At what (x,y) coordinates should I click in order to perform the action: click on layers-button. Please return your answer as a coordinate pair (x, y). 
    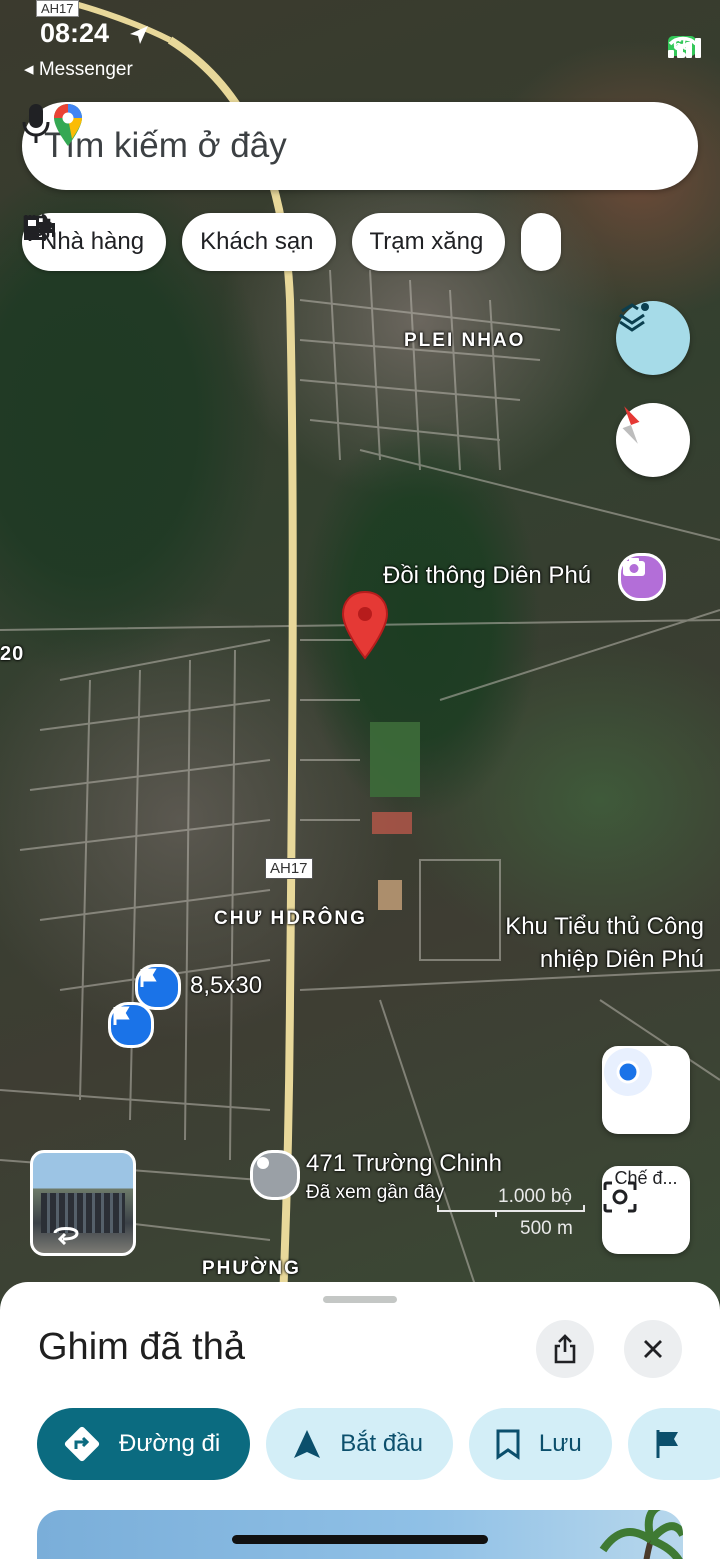
    Looking at the image, I should click on (653, 338).